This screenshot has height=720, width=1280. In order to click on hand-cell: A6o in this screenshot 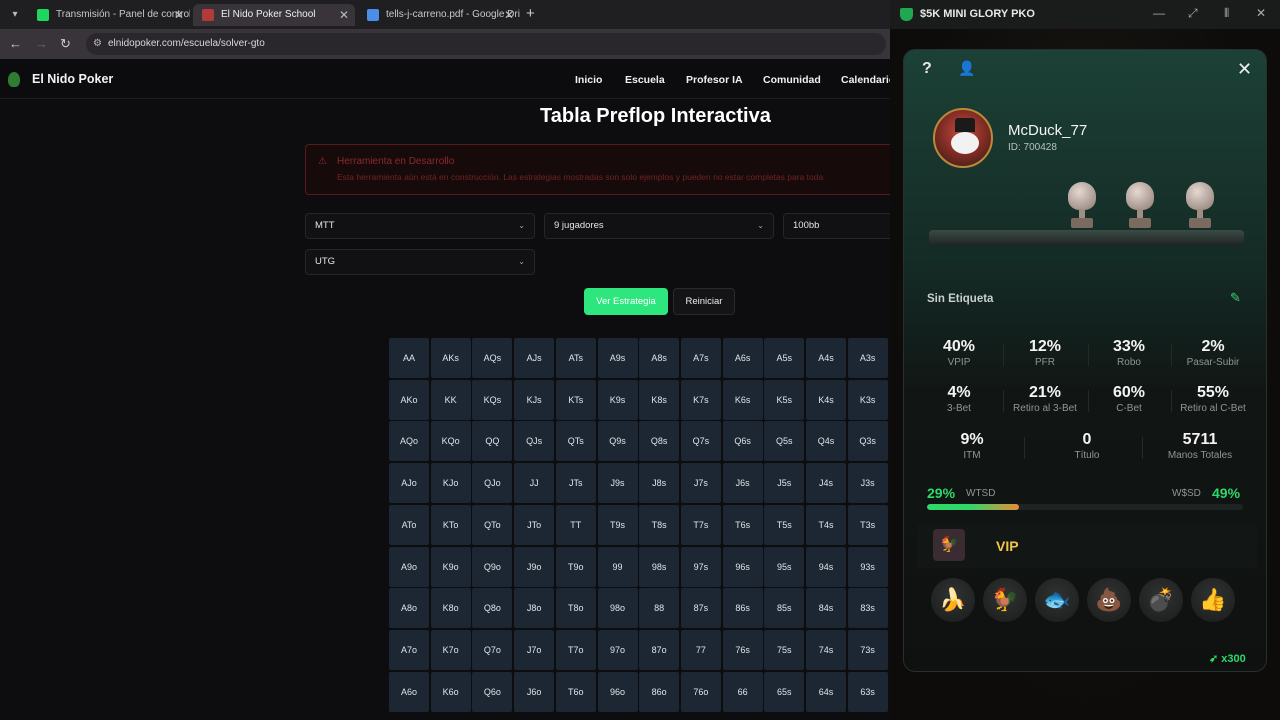, I will do `click(409, 691)`.